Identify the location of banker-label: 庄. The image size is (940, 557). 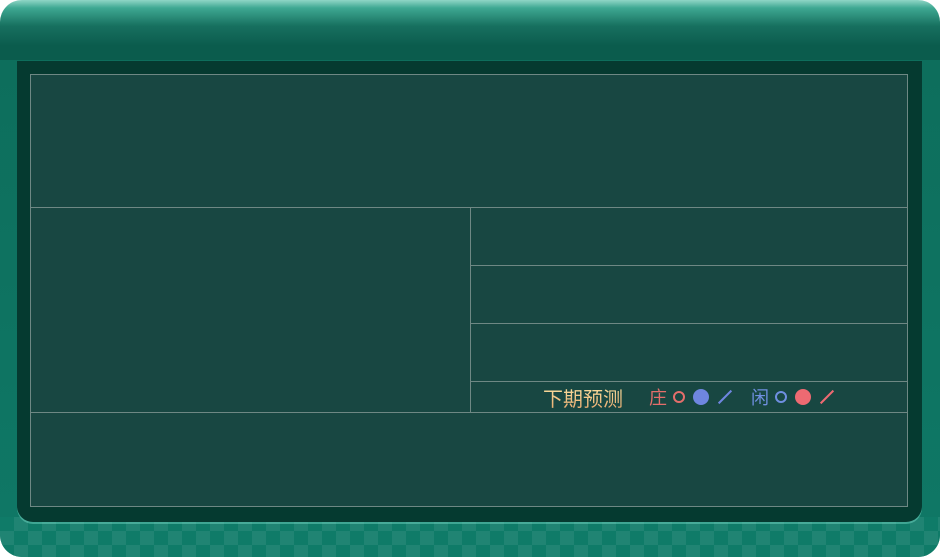
(658, 398).